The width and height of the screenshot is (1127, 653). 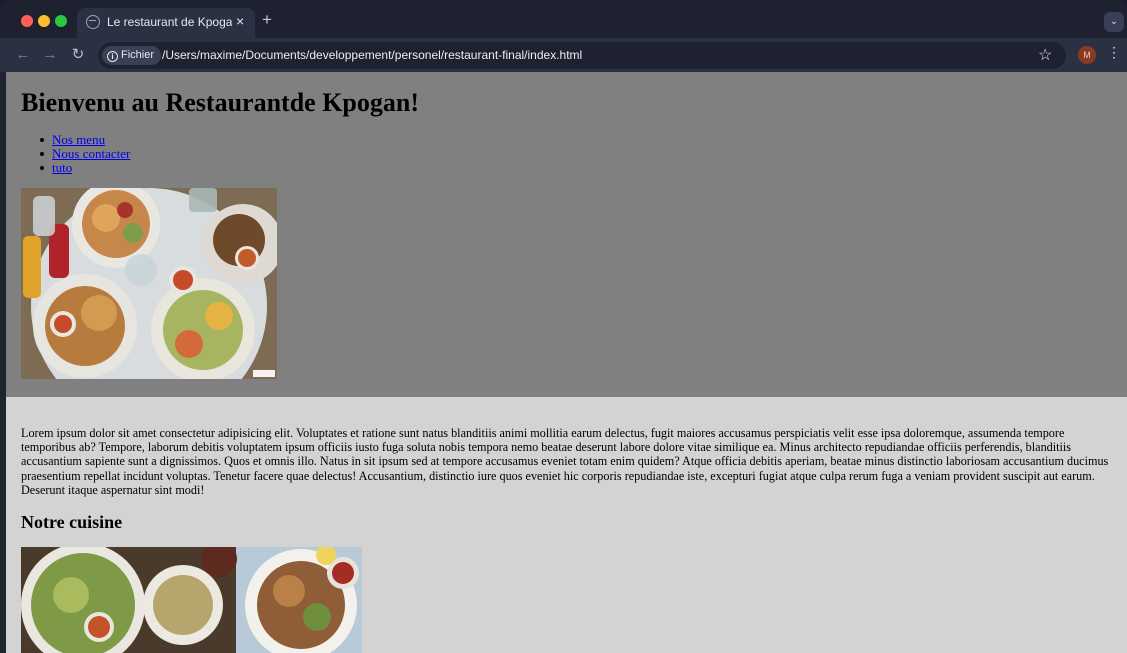 What do you see at coordinates (138, 55) in the screenshot?
I see `site-info-label: Fichier` at bounding box center [138, 55].